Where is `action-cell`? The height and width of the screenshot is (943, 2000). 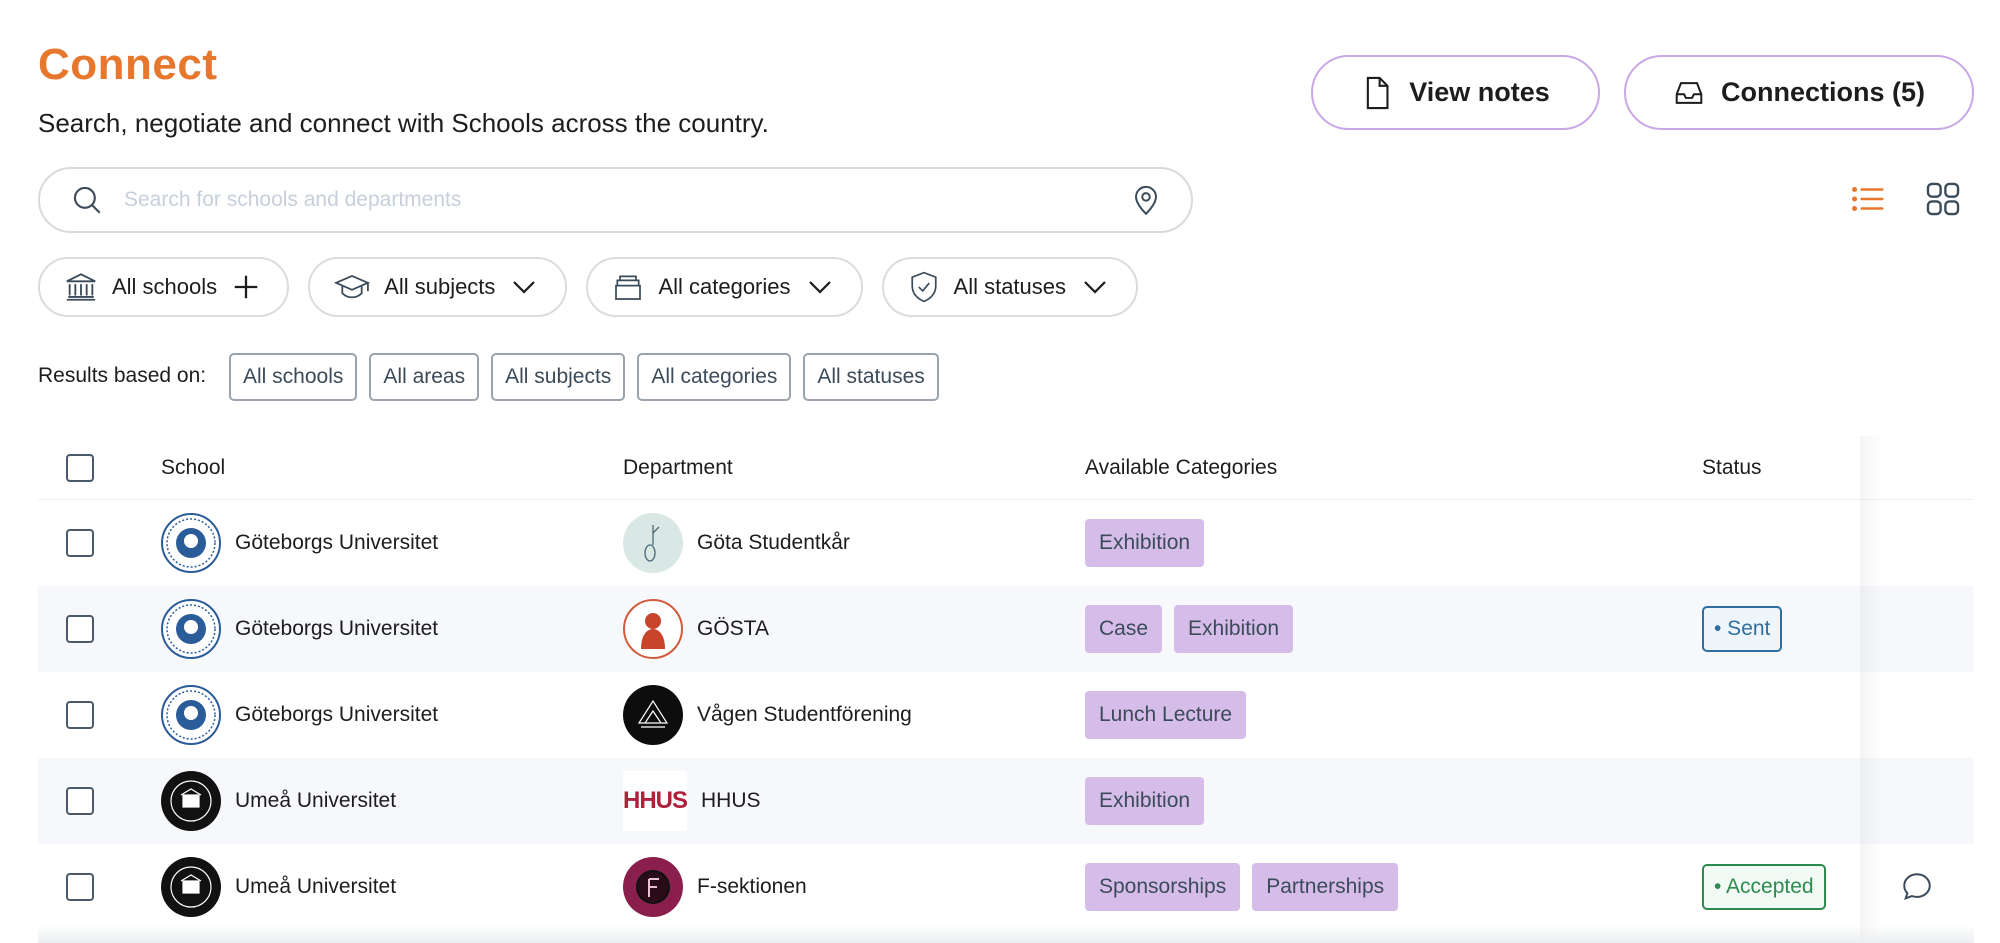
action-cell is located at coordinates (1917, 887).